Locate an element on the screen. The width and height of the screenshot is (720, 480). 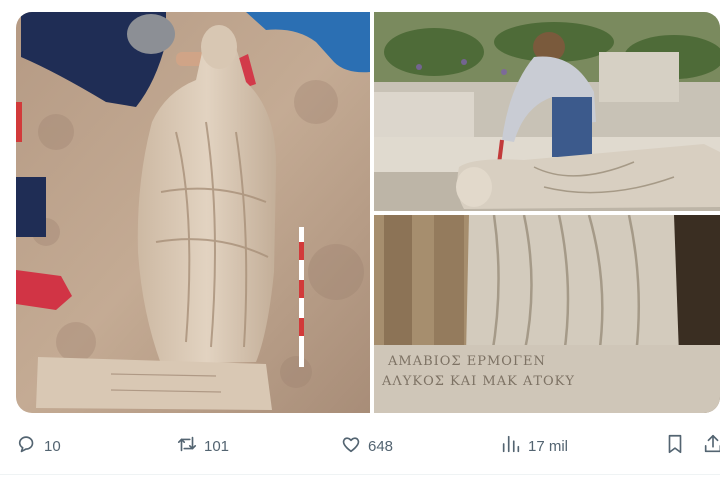
share-icon is located at coordinates (711, 446).